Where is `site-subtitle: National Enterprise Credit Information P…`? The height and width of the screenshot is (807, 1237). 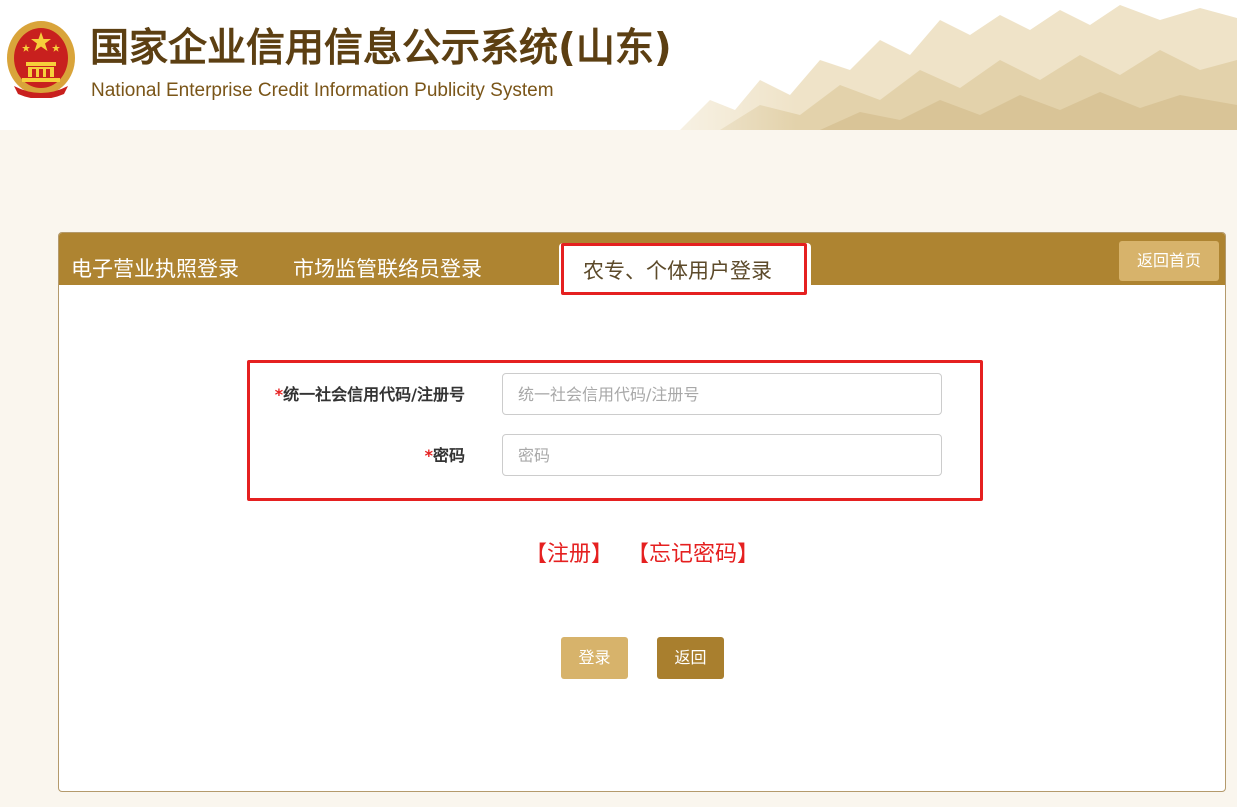 site-subtitle: National Enterprise Credit Information P… is located at coordinates (322, 90).